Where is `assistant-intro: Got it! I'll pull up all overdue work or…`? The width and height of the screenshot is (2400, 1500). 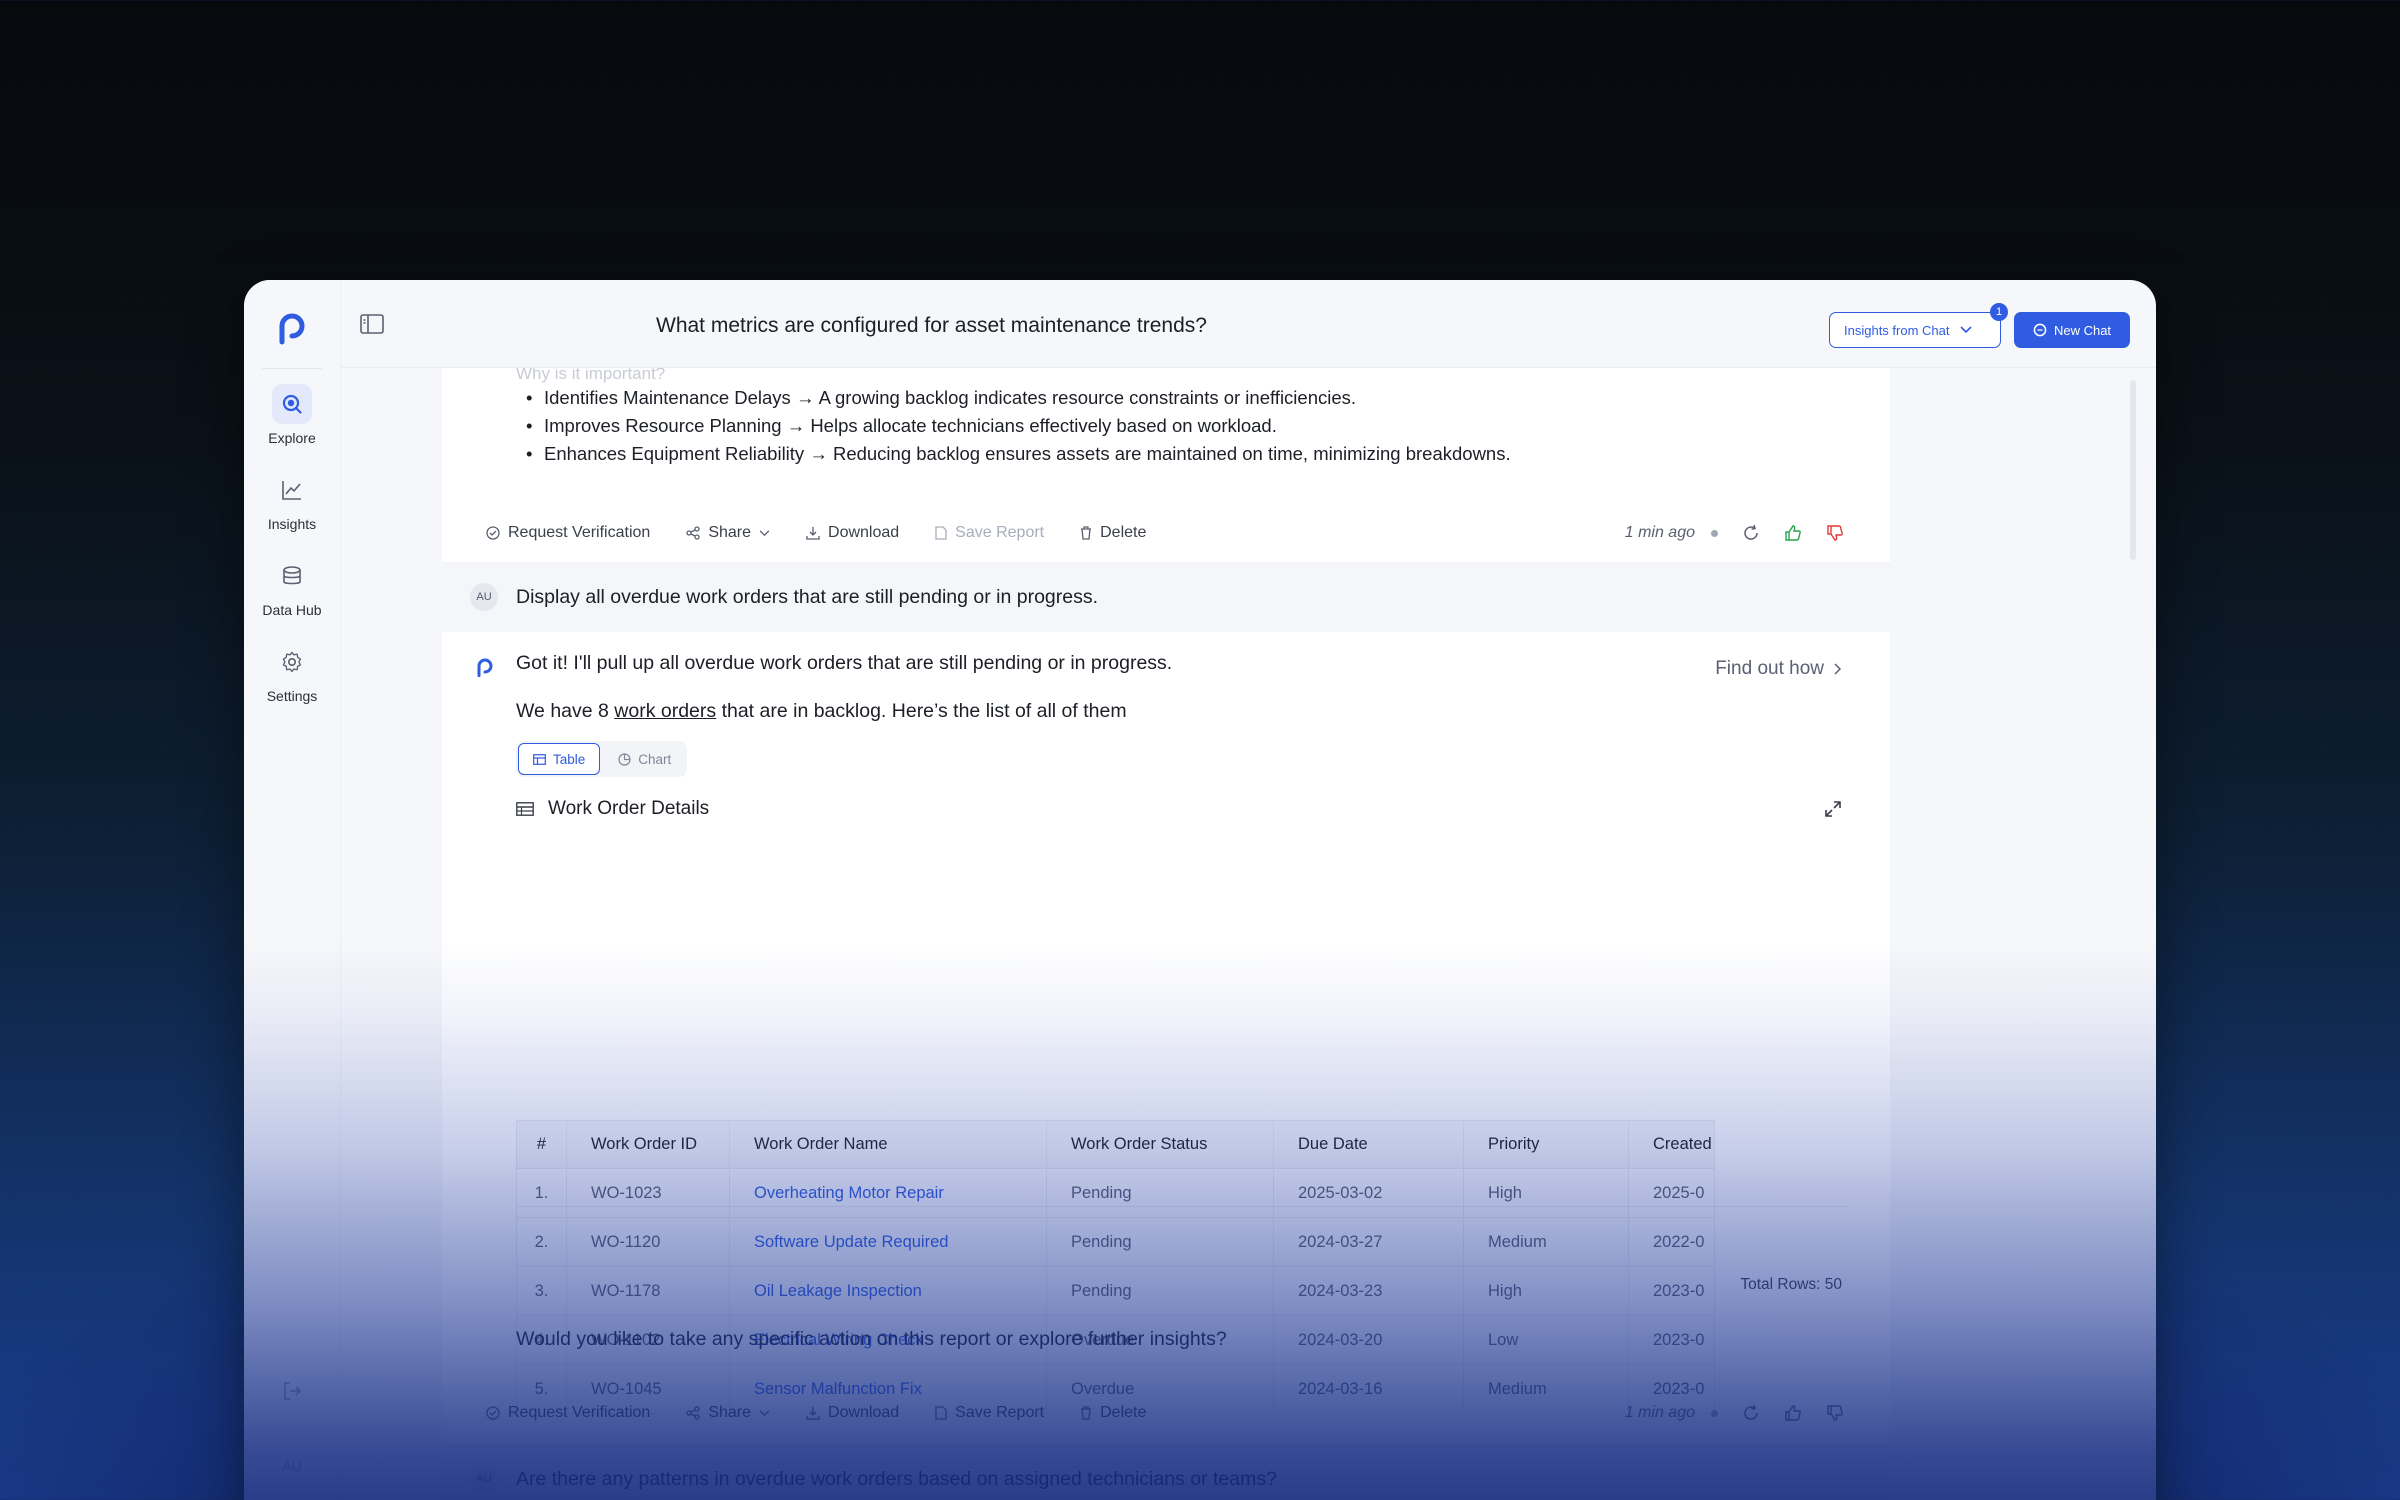 assistant-intro: Got it! I'll pull up all overdue work or… is located at coordinates (844, 663).